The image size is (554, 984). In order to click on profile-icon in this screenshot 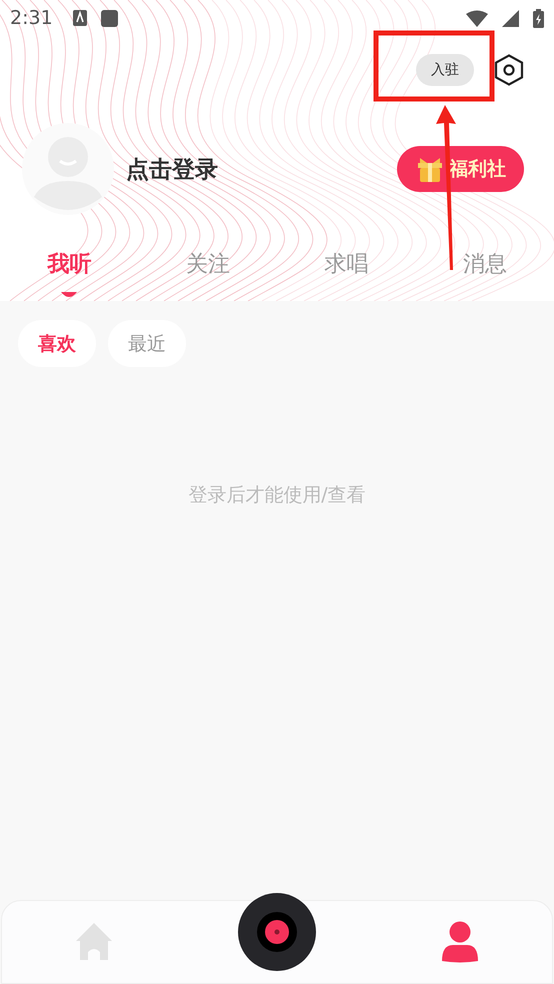, I will do `click(460, 942)`.